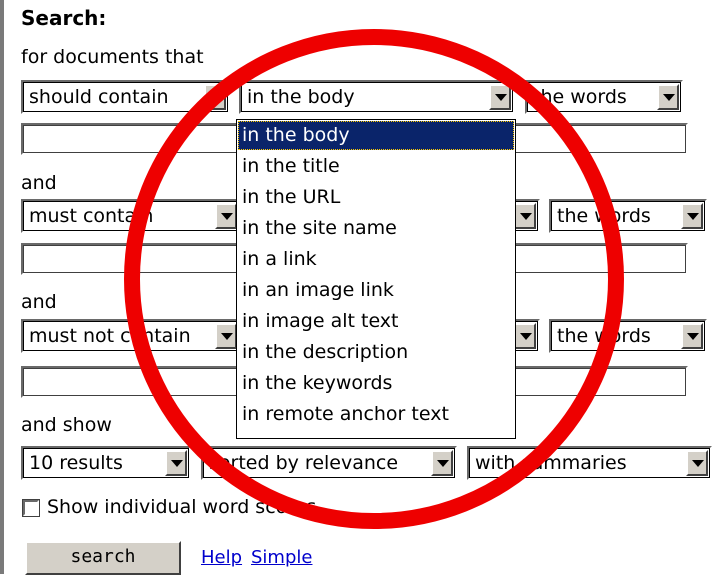 Image resolution: width=720 pixels, height=575 pixels. Describe the element at coordinates (103, 558) in the screenshot. I see `search-button: search` at that location.